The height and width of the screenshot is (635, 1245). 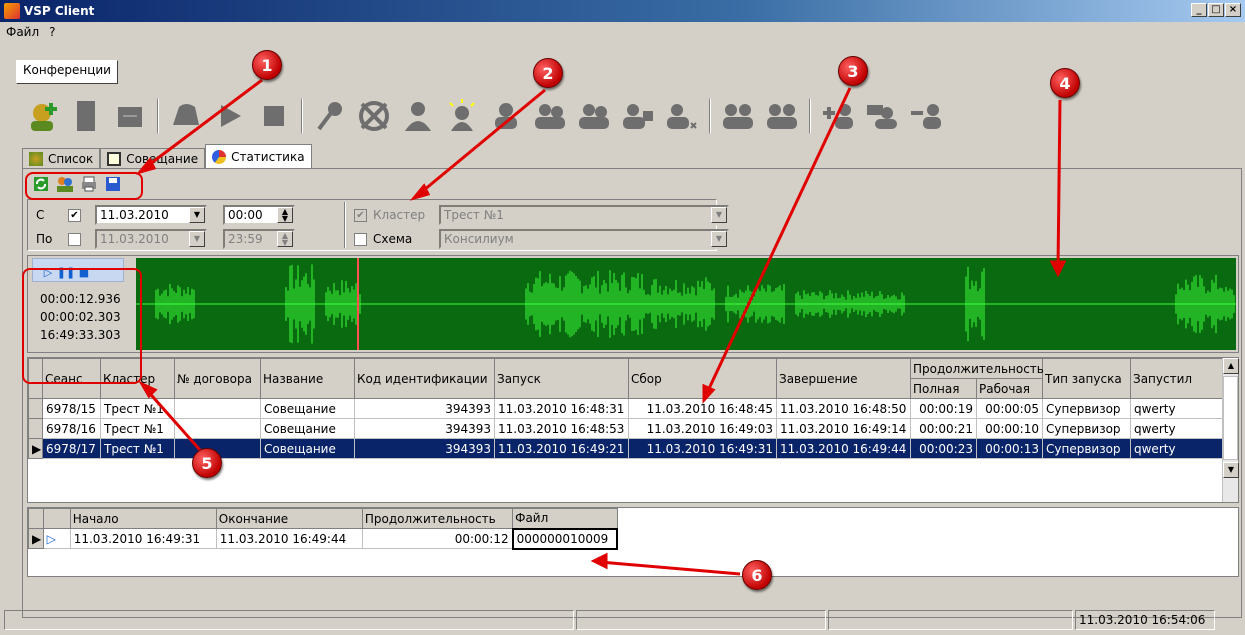 I want to click on tab-list: Список, so click(x=61, y=158).